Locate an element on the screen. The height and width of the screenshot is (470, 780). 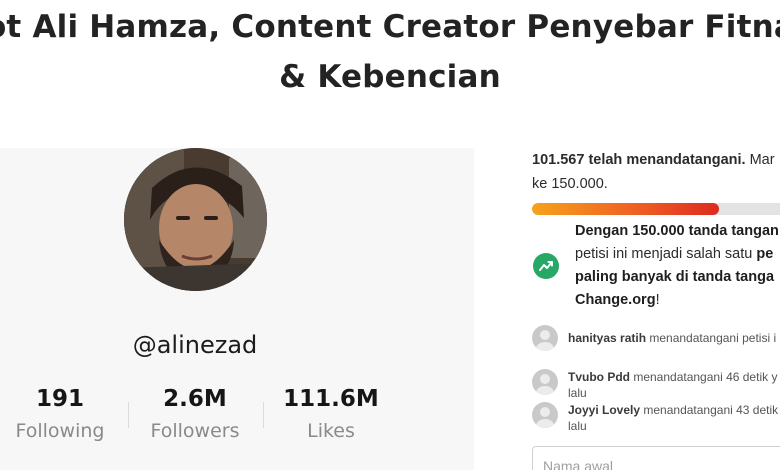
stat-followers-label: Followers is located at coordinates (195, 431).